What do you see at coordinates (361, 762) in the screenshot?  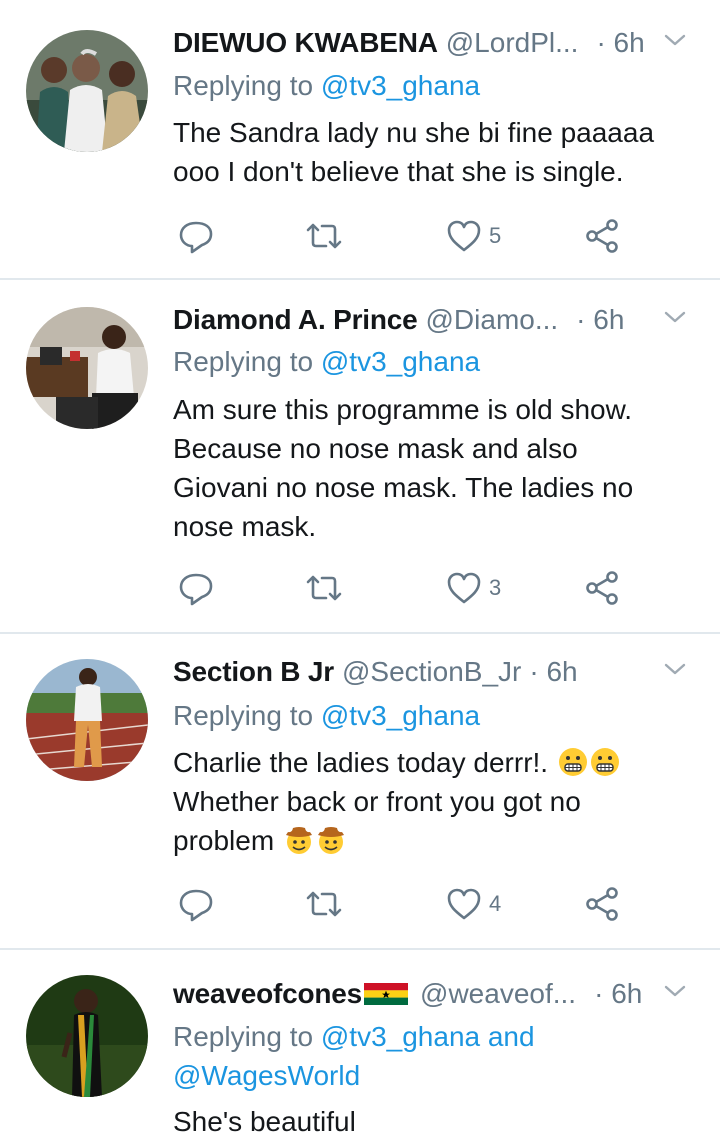 I see `tweet-text-fragment: Charlie the ladies today derrr!.` at bounding box center [361, 762].